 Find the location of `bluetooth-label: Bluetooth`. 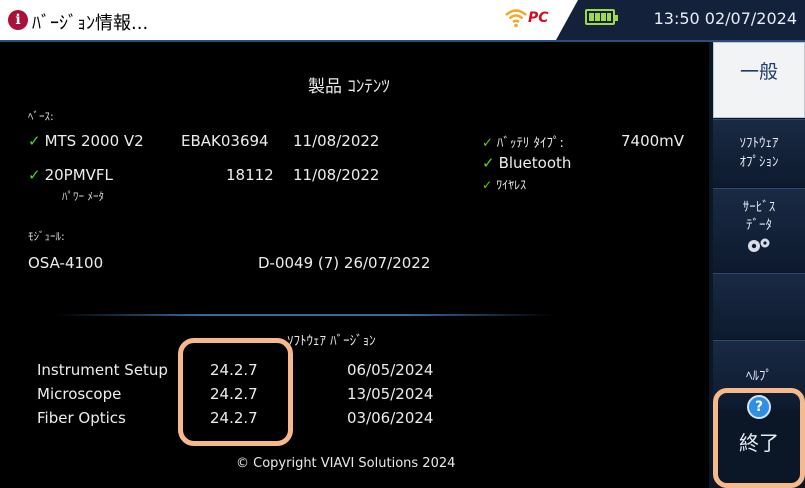

bluetooth-label: Bluetooth is located at coordinates (535, 163).